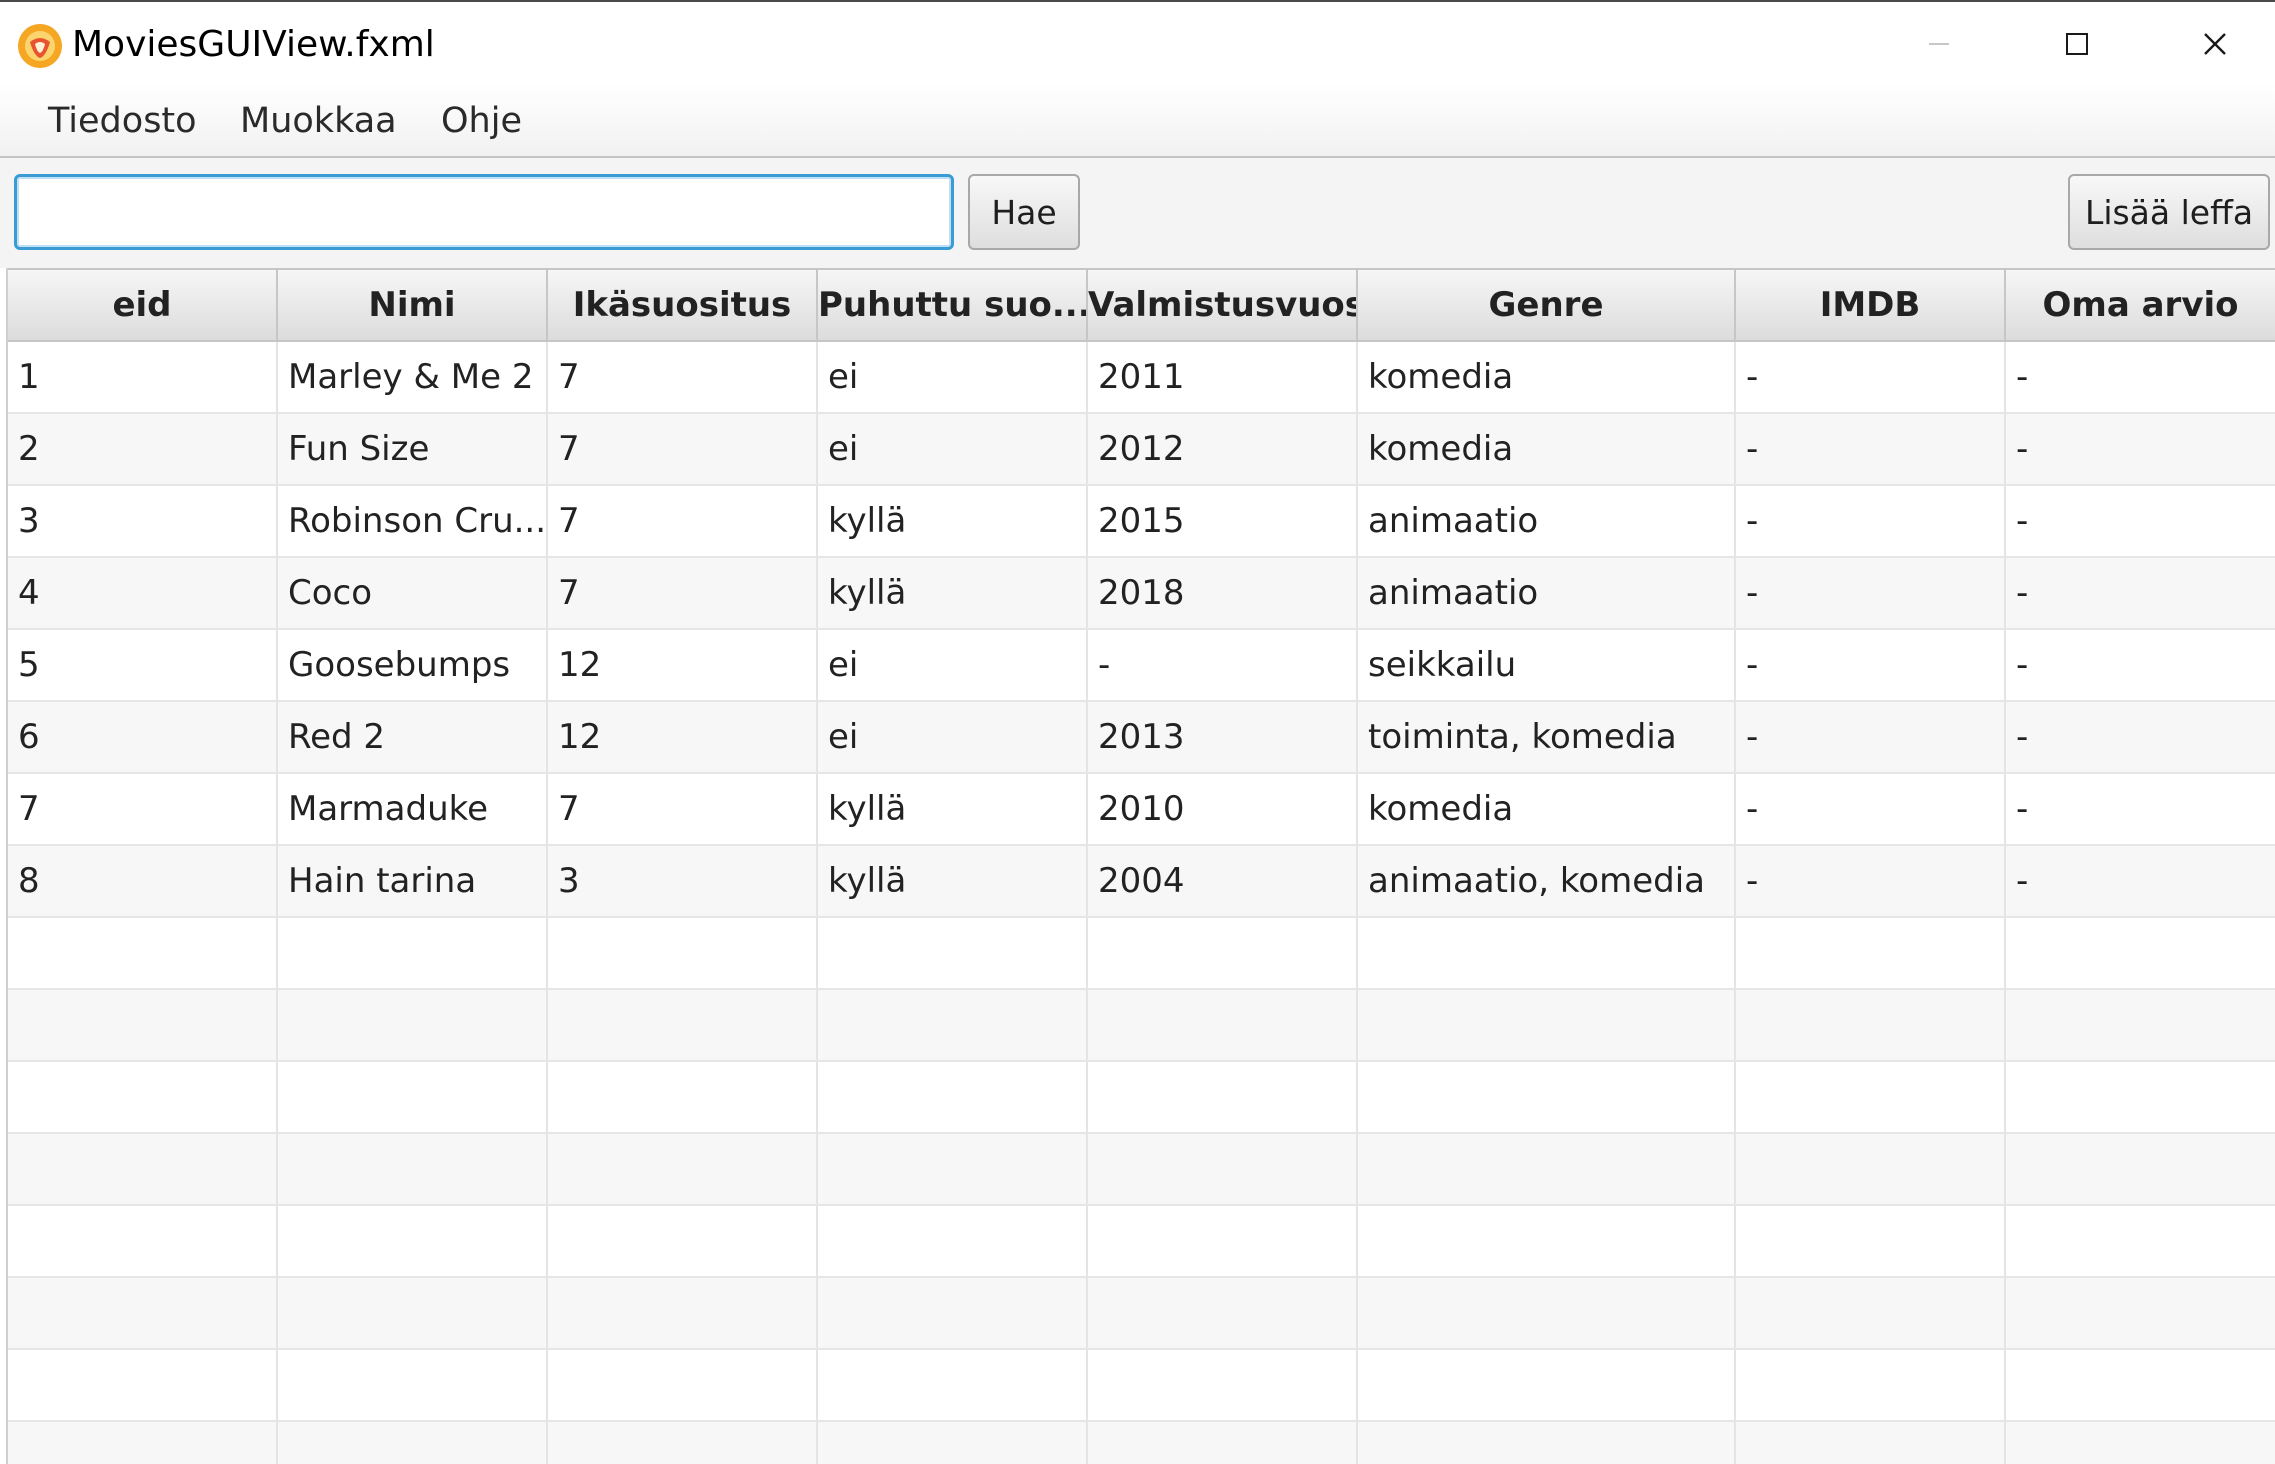 This screenshot has height=1464, width=2275. What do you see at coordinates (1223, 737) in the screenshot?
I see `table-cell: 2013` at bounding box center [1223, 737].